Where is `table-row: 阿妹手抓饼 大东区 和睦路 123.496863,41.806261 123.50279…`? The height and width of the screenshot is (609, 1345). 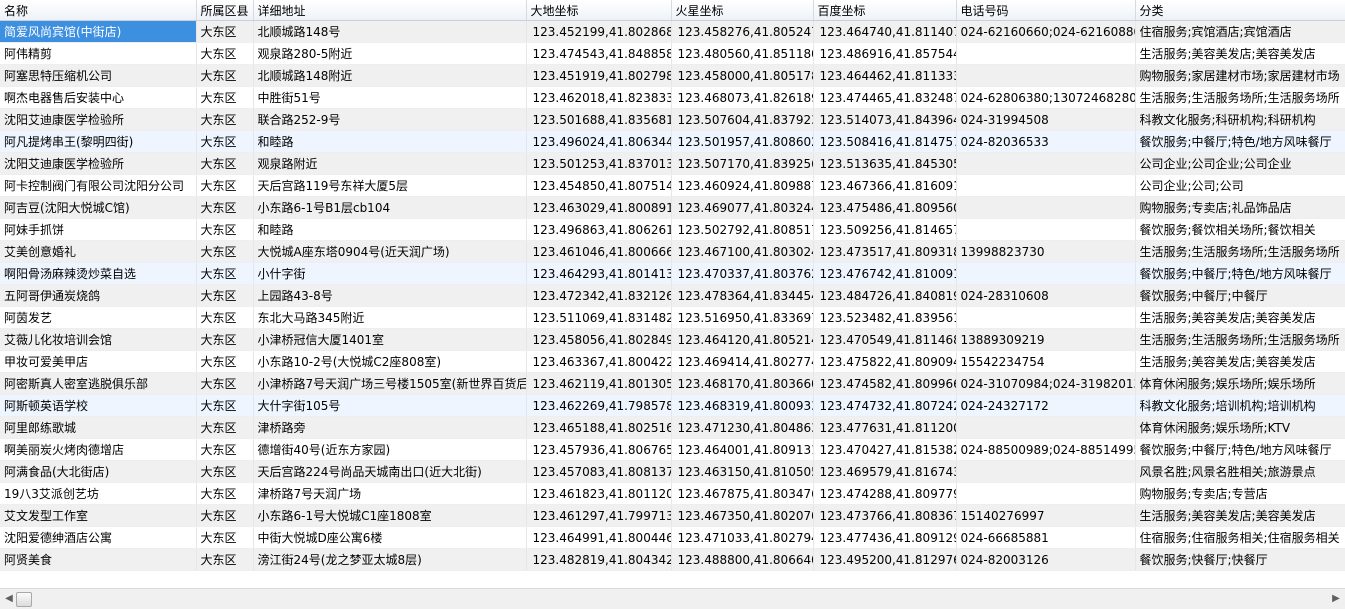
table-row: 阿妹手抓饼 大东区 和睦路 123.496863,41.806261 123.50279… is located at coordinates (672, 229).